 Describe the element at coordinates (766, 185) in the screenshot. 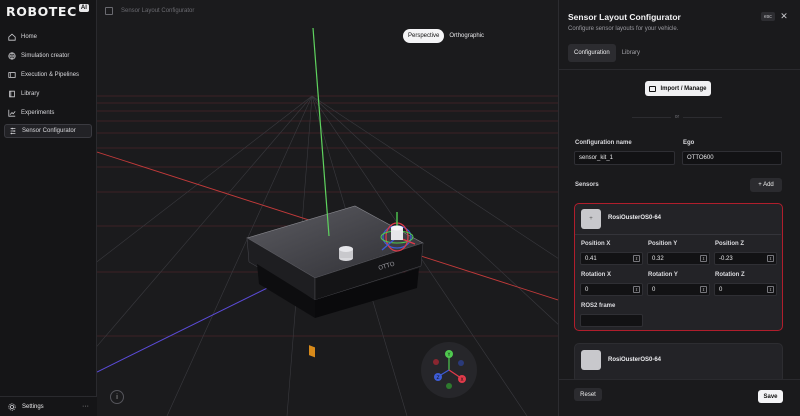

I see `add-sensor-button: + Add` at that location.